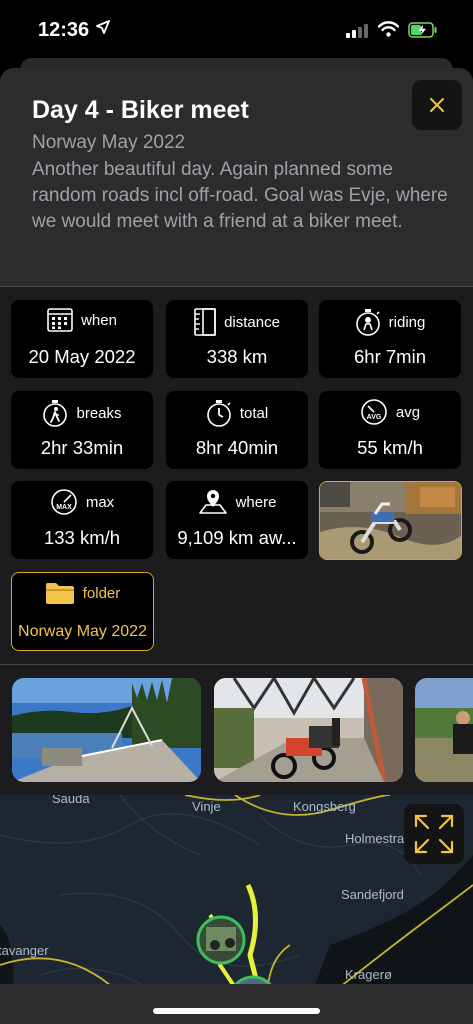  I want to click on person-photo, so click(444, 730).